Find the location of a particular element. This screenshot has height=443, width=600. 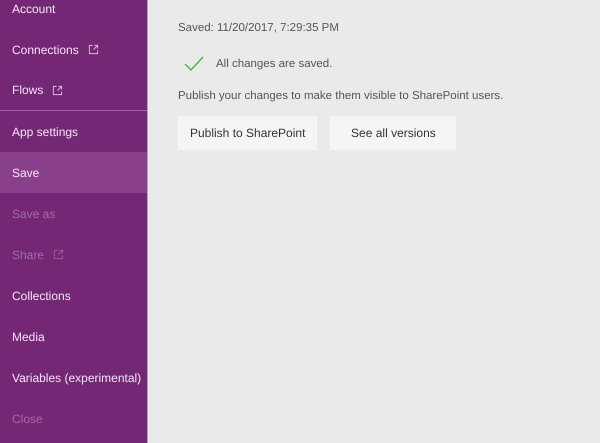

menu-item-label: Share is located at coordinates (28, 255).